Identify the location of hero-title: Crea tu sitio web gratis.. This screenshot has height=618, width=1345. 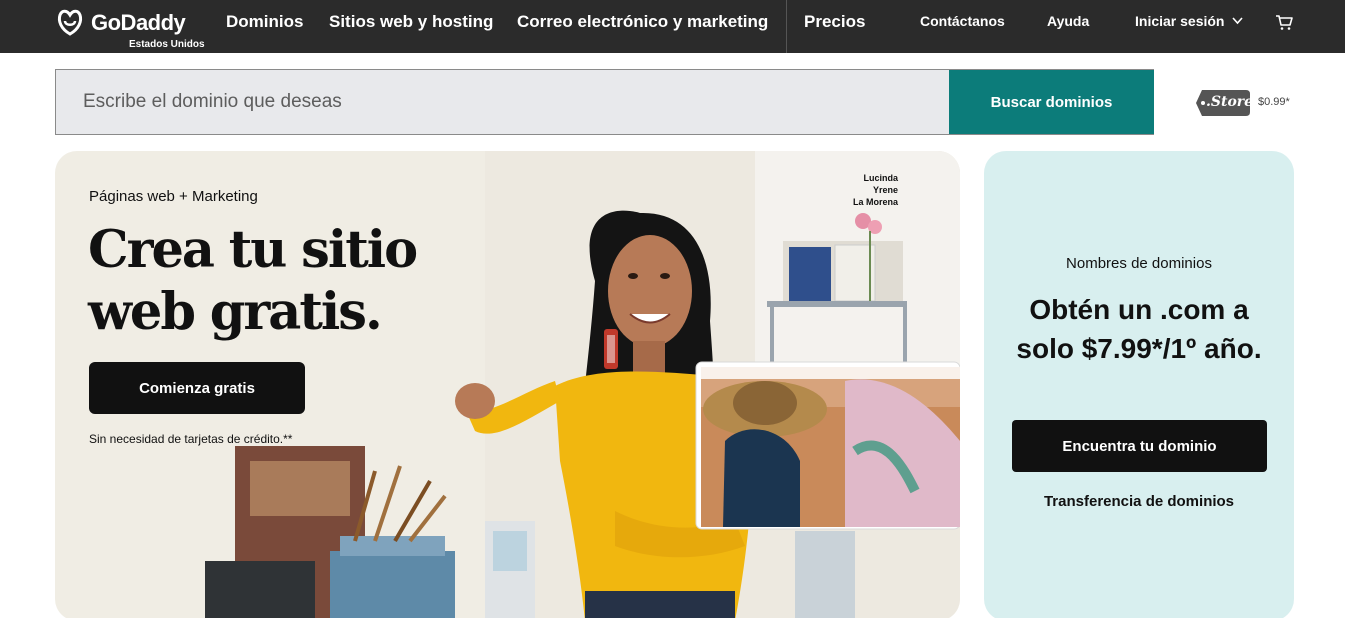
(253, 281).